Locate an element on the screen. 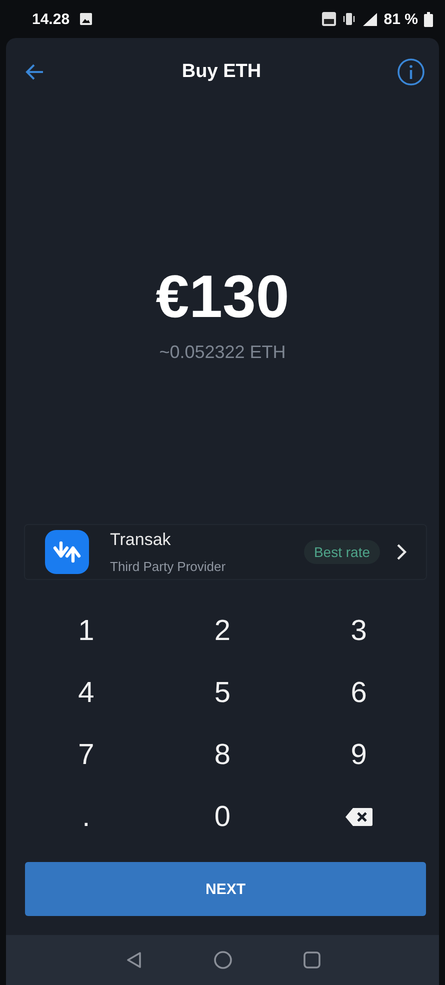 The image size is (445, 985). provider-type: Third Party Provider is located at coordinates (168, 566).